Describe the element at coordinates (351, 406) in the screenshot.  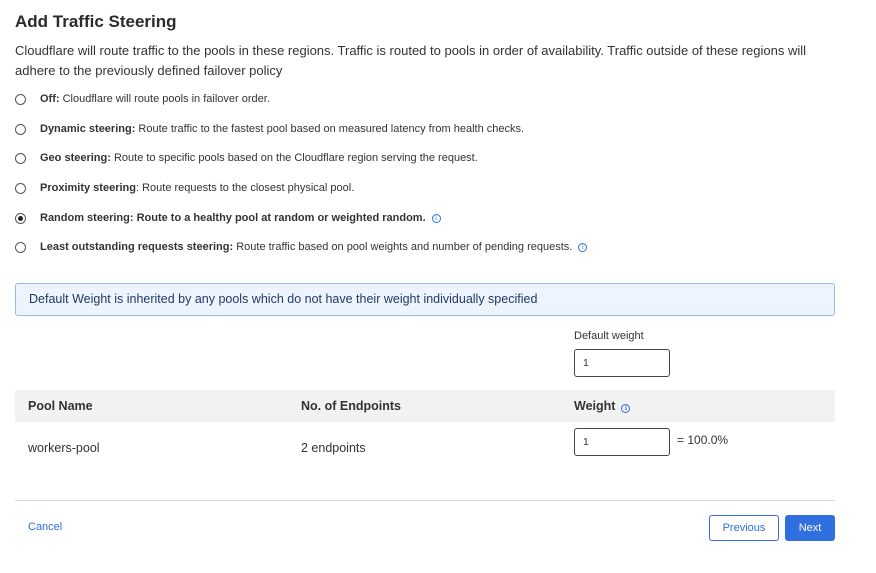
I see `column-header-endpoints: No. of Endpoints` at that location.